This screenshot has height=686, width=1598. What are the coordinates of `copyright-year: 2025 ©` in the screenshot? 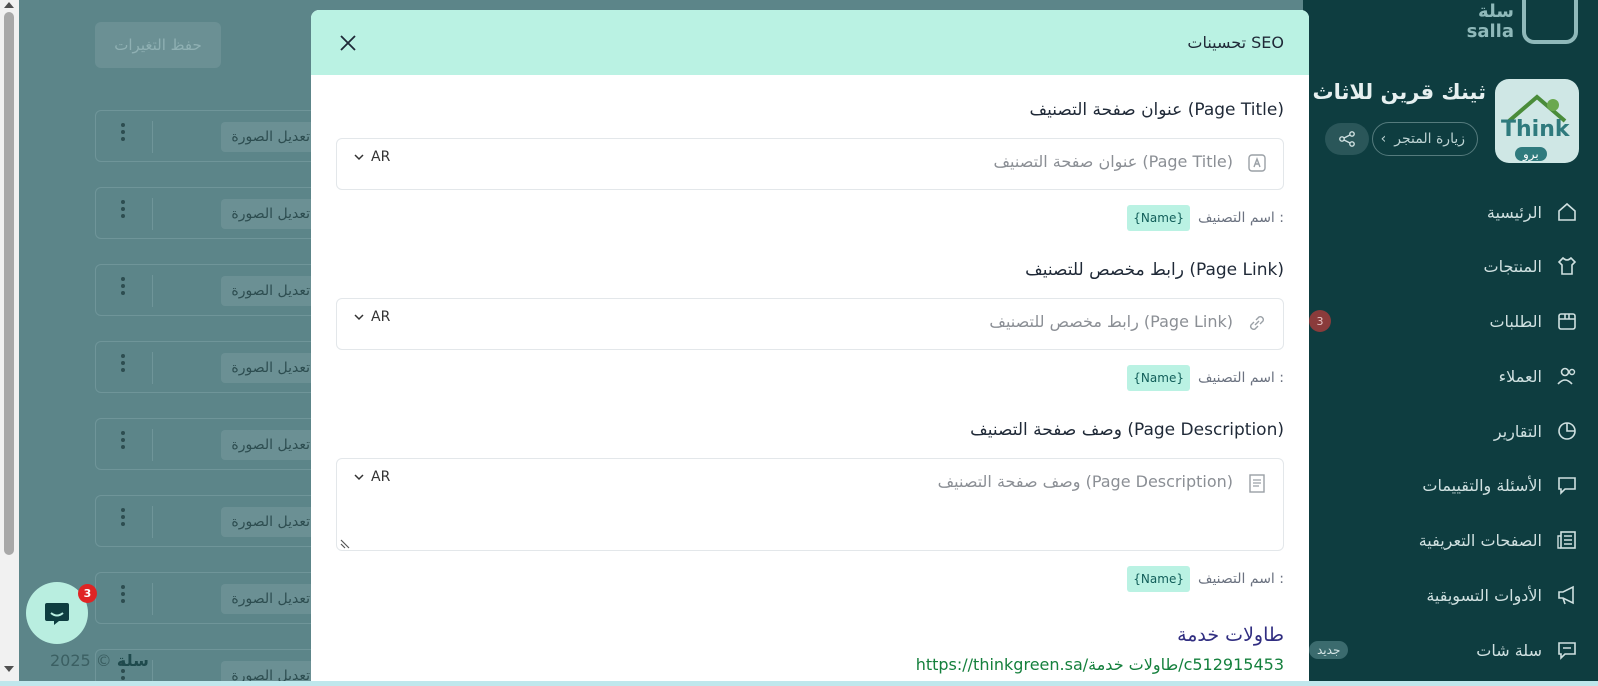 It's located at (81, 660).